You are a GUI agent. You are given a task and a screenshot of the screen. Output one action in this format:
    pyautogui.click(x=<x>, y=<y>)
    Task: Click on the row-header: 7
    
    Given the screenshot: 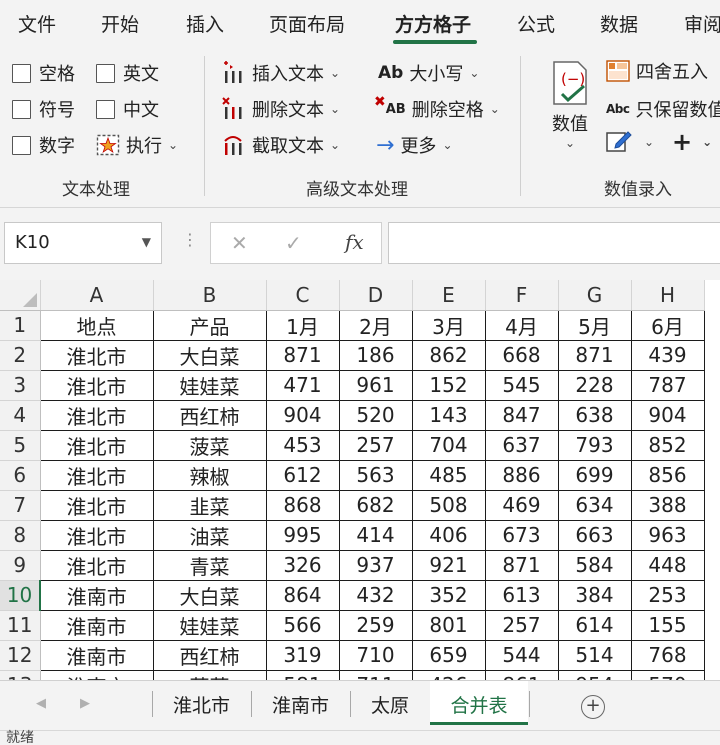 What is the action you would take?
    pyautogui.click(x=20, y=505)
    